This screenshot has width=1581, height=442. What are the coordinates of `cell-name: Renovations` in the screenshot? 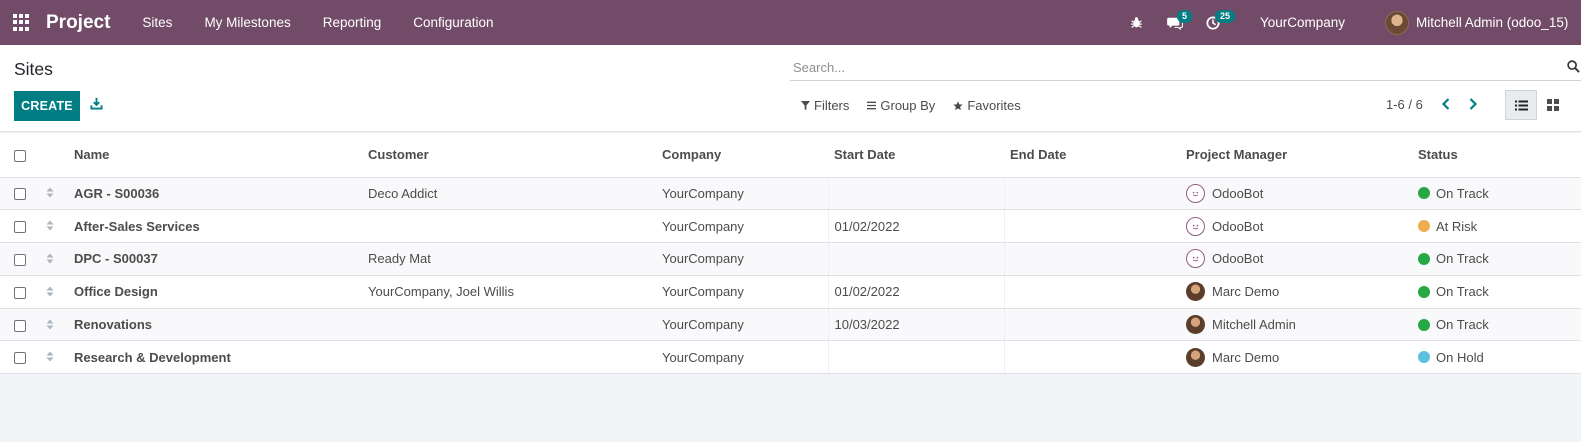 It's located at (215, 325).